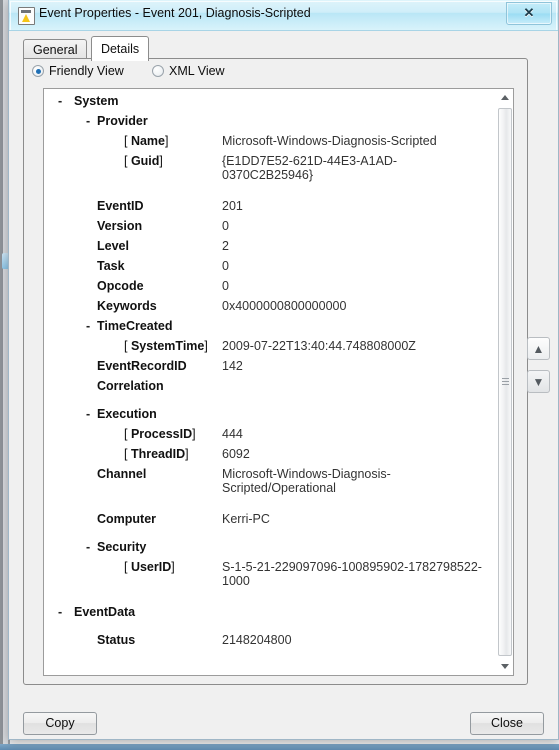 The width and height of the screenshot is (559, 750). Describe the element at coordinates (120, 206) in the screenshot. I see `detail-row-label: EventID` at that location.